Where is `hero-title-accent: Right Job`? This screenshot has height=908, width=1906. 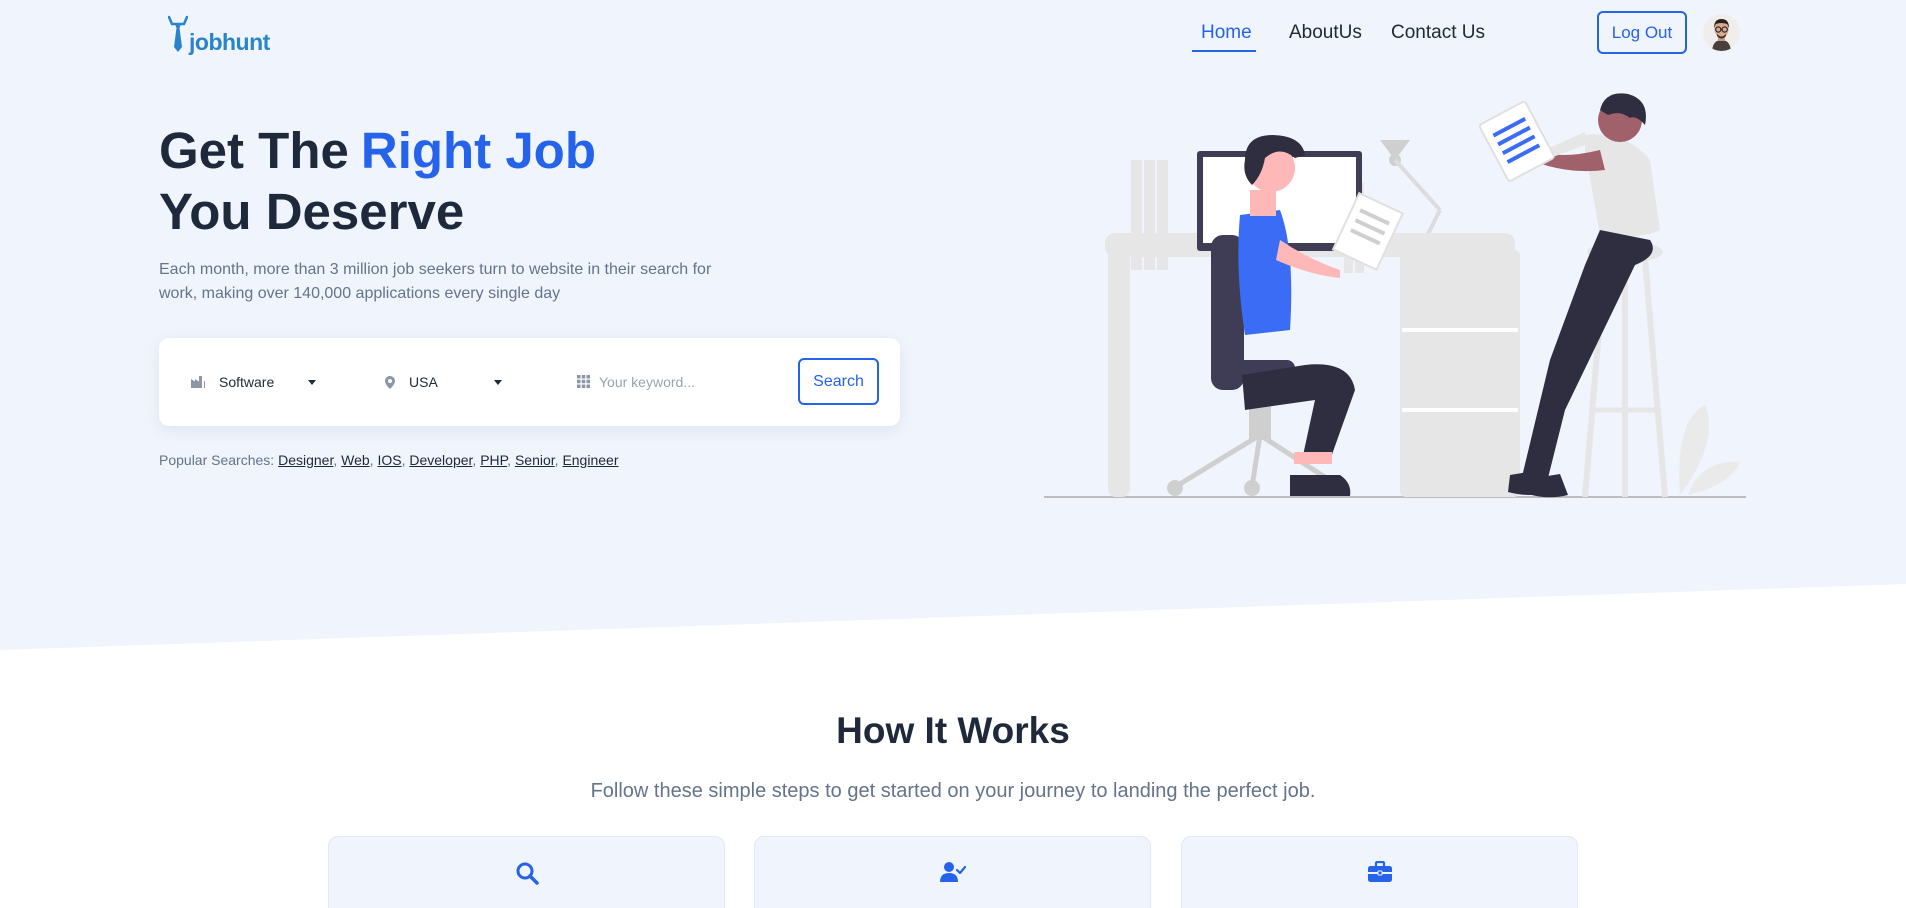 hero-title-accent: Right Job is located at coordinates (478, 150).